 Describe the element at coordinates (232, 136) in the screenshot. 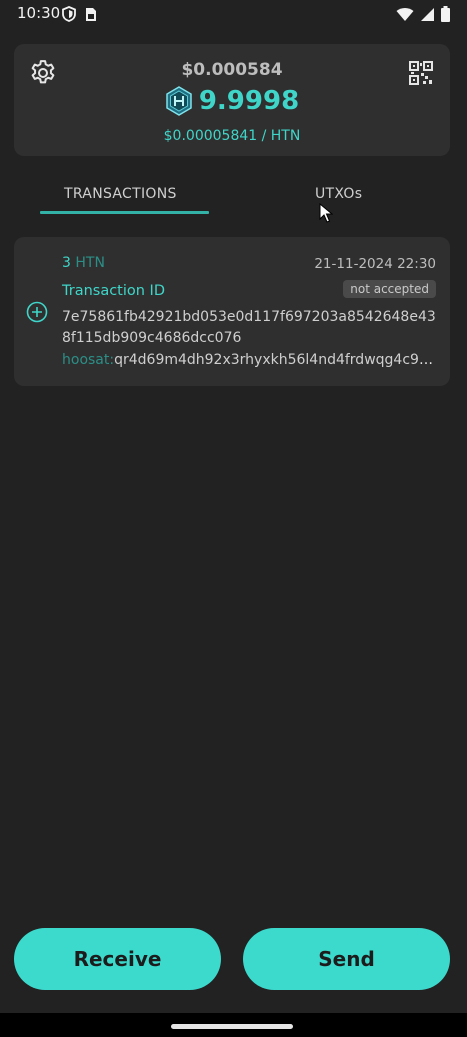

I see `htn-price: $0.00005841 / HTN` at that location.